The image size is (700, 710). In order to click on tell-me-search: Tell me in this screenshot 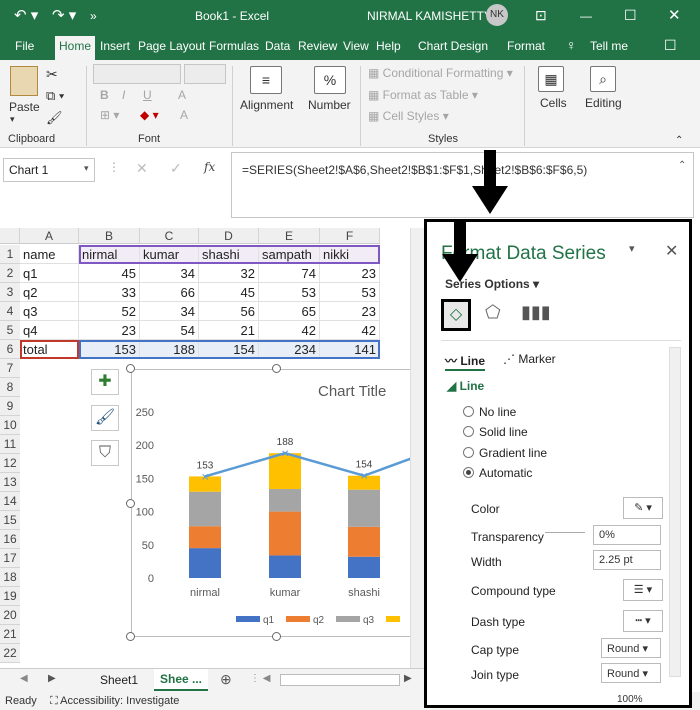, I will do `click(609, 46)`.